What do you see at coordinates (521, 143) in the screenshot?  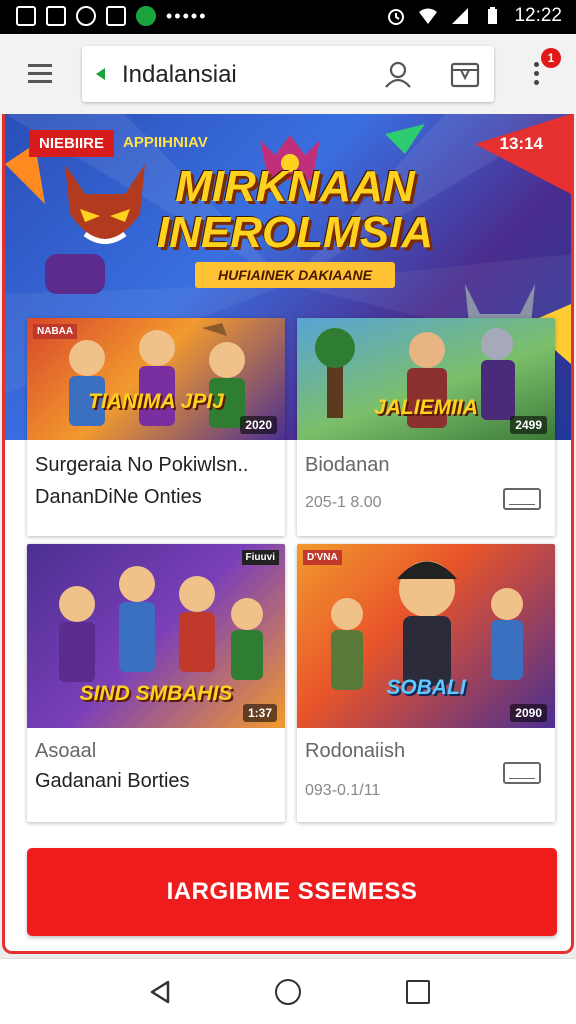 I see `banner-counter: 13:14` at bounding box center [521, 143].